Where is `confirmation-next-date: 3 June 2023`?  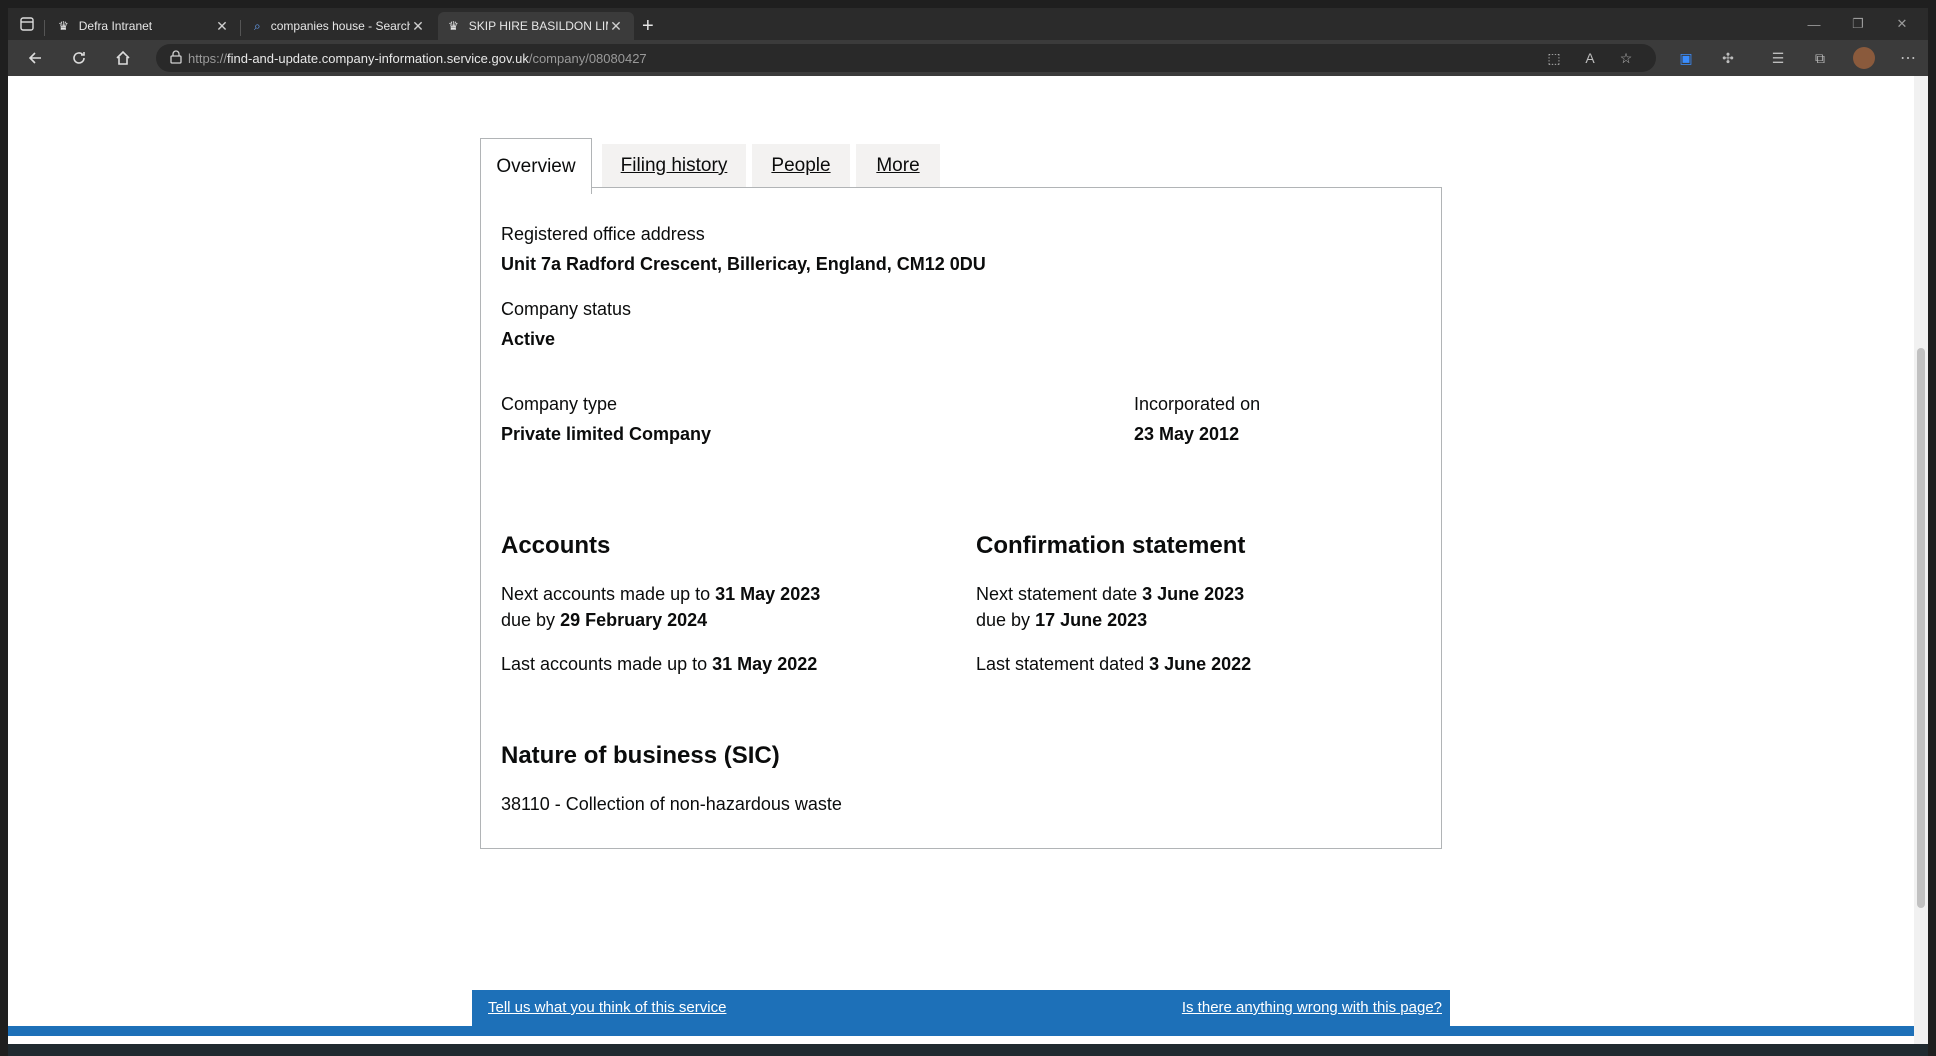
confirmation-next-date: 3 June 2023 is located at coordinates (1193, 594).